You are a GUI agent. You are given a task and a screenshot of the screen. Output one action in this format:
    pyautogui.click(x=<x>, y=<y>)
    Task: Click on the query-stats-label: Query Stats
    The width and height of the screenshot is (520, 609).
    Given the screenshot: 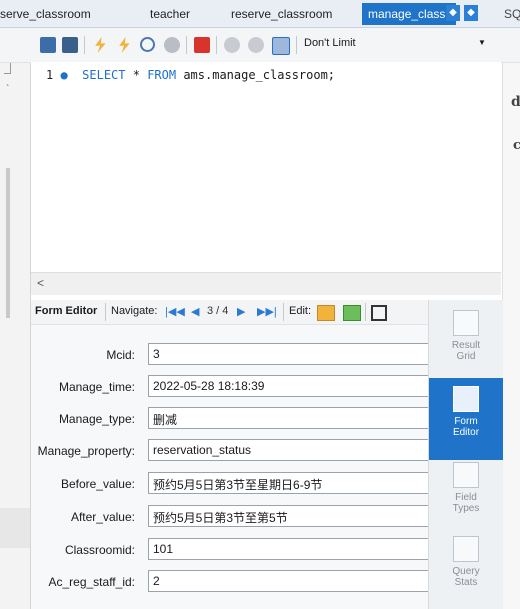 What is the action you would take?
    pyautogui.click(x=466, y=577)
    